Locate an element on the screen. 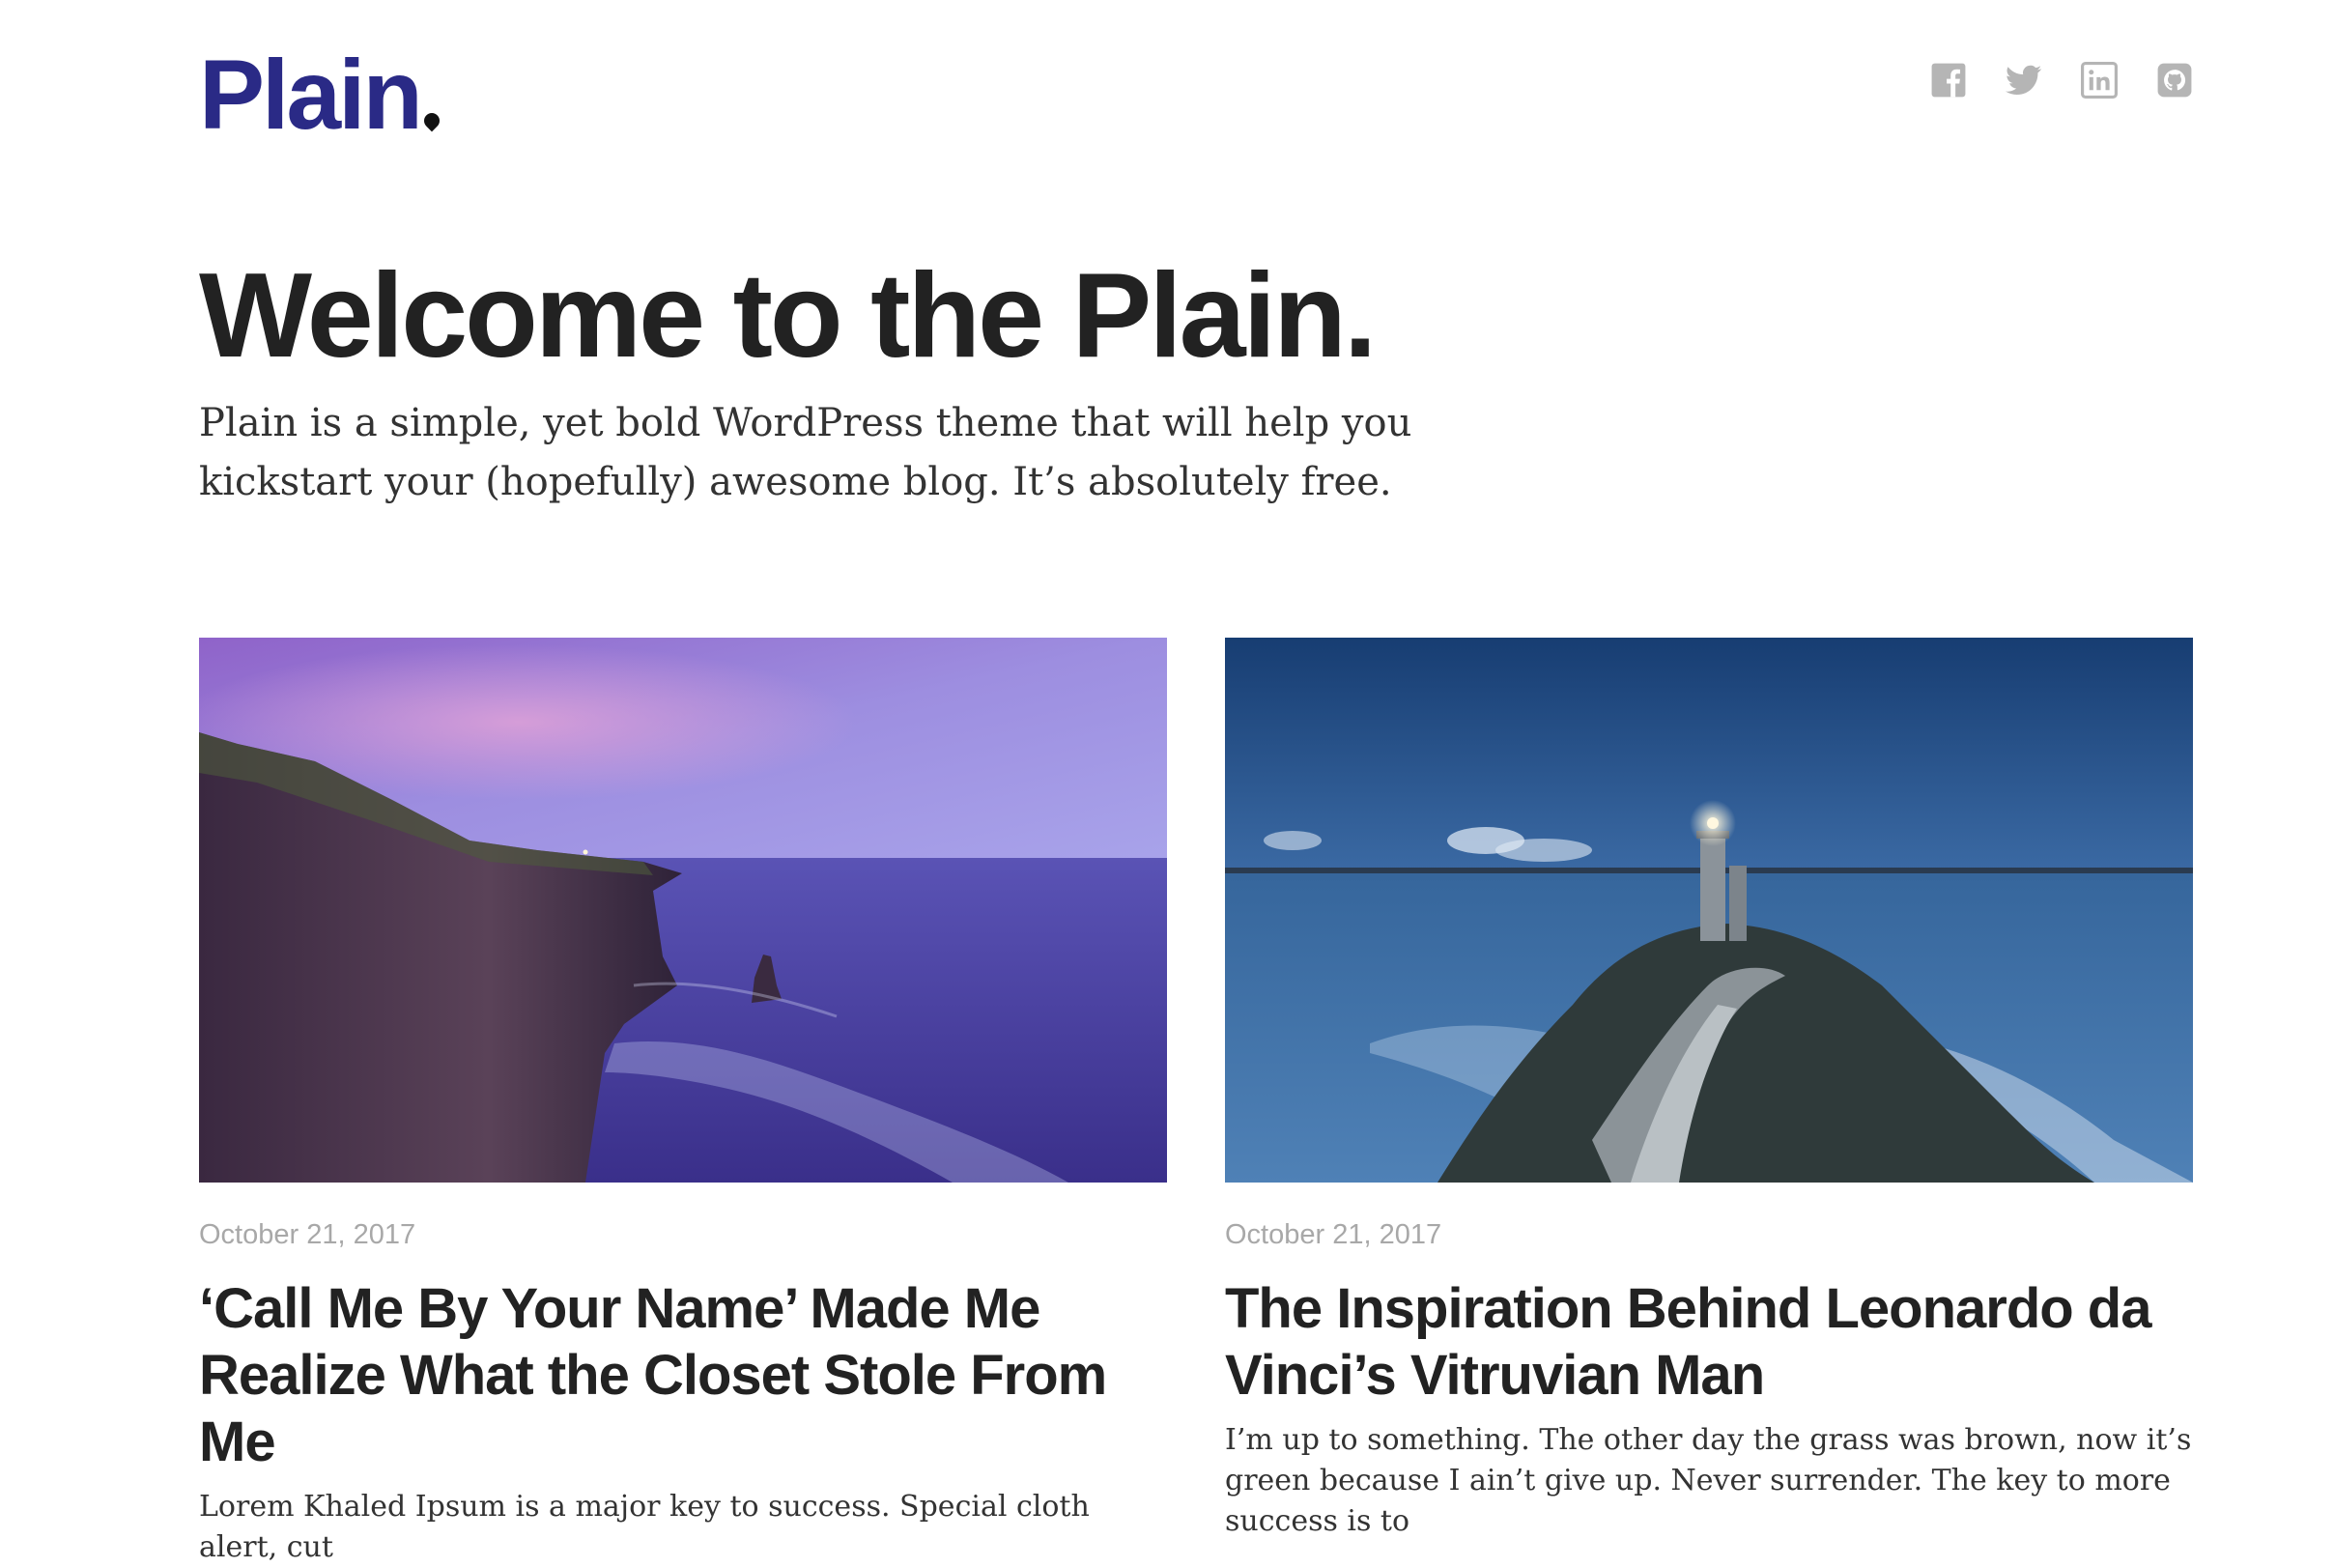  github-icon is located at coordinates (2174, 80).